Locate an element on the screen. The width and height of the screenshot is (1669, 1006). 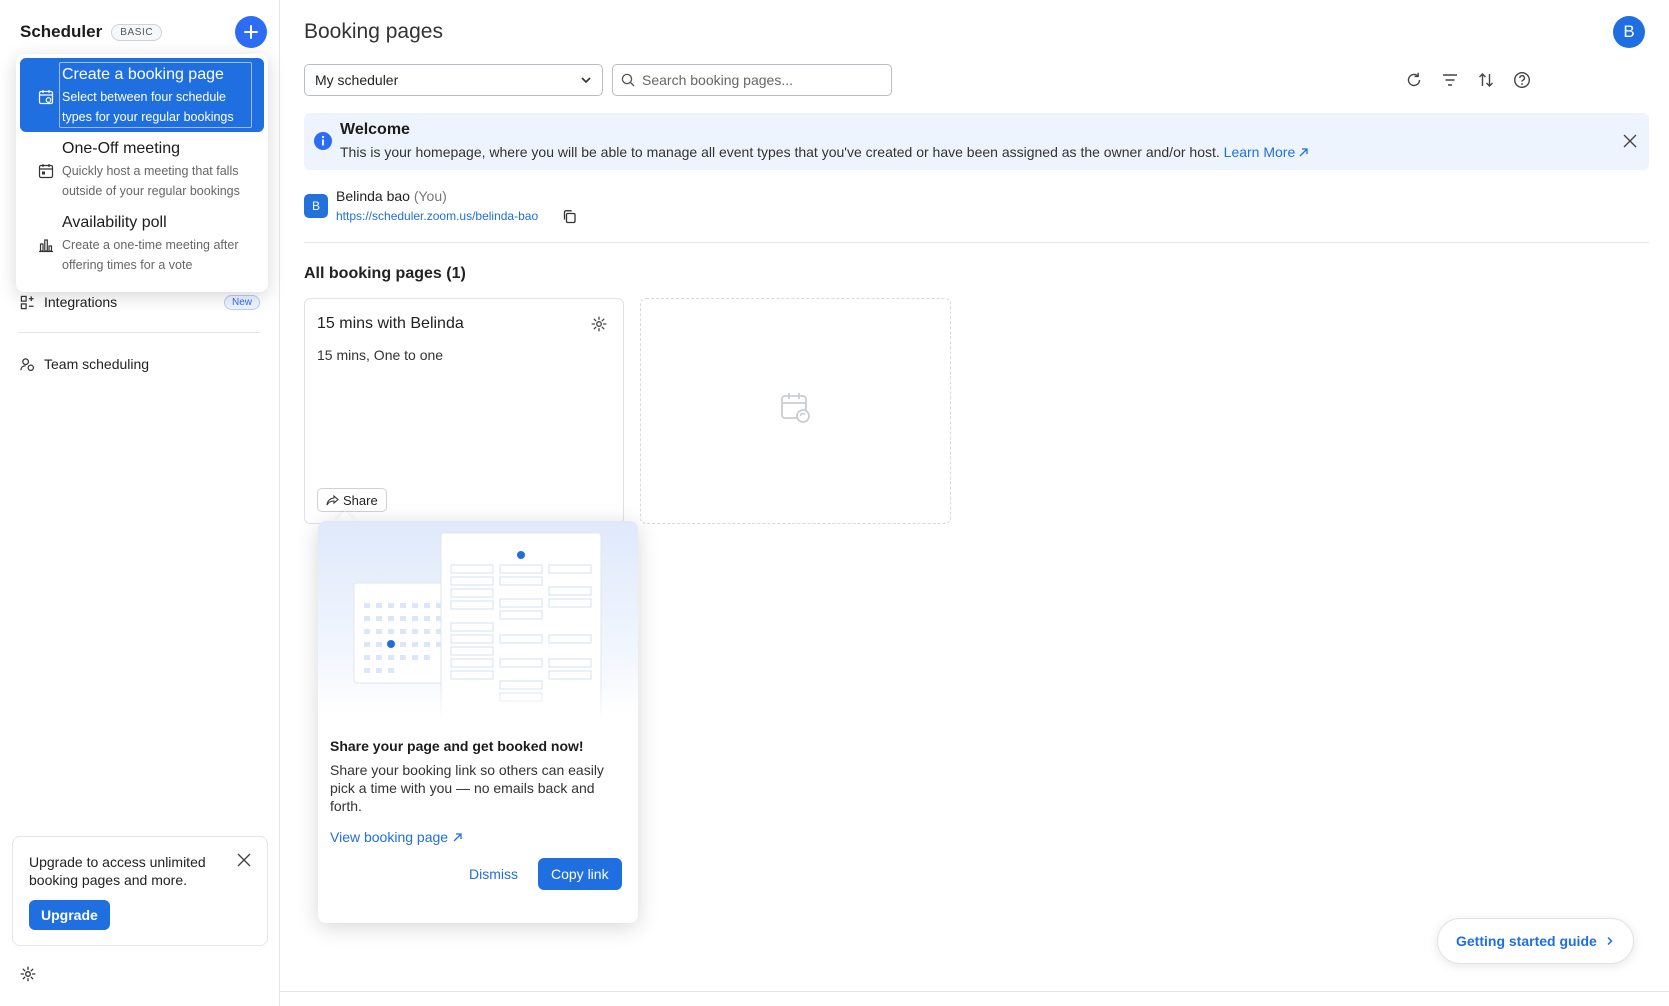
plus-icon is located at coordinates (251, 32).